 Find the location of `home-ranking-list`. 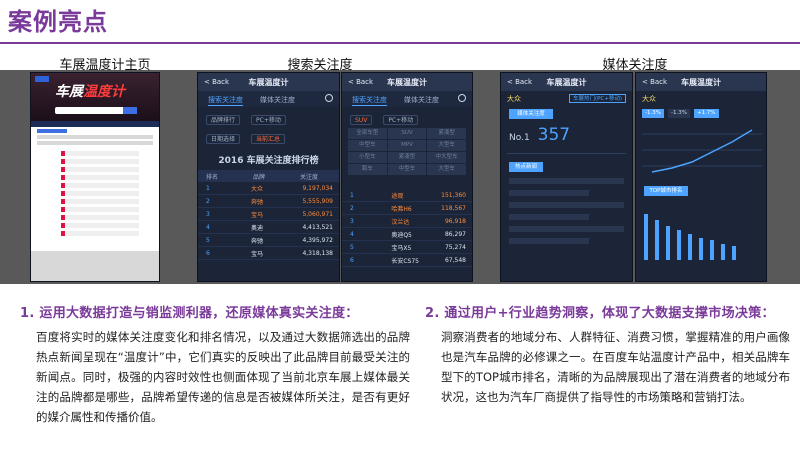

home-ranking-list is located at coordinates (100, 193).